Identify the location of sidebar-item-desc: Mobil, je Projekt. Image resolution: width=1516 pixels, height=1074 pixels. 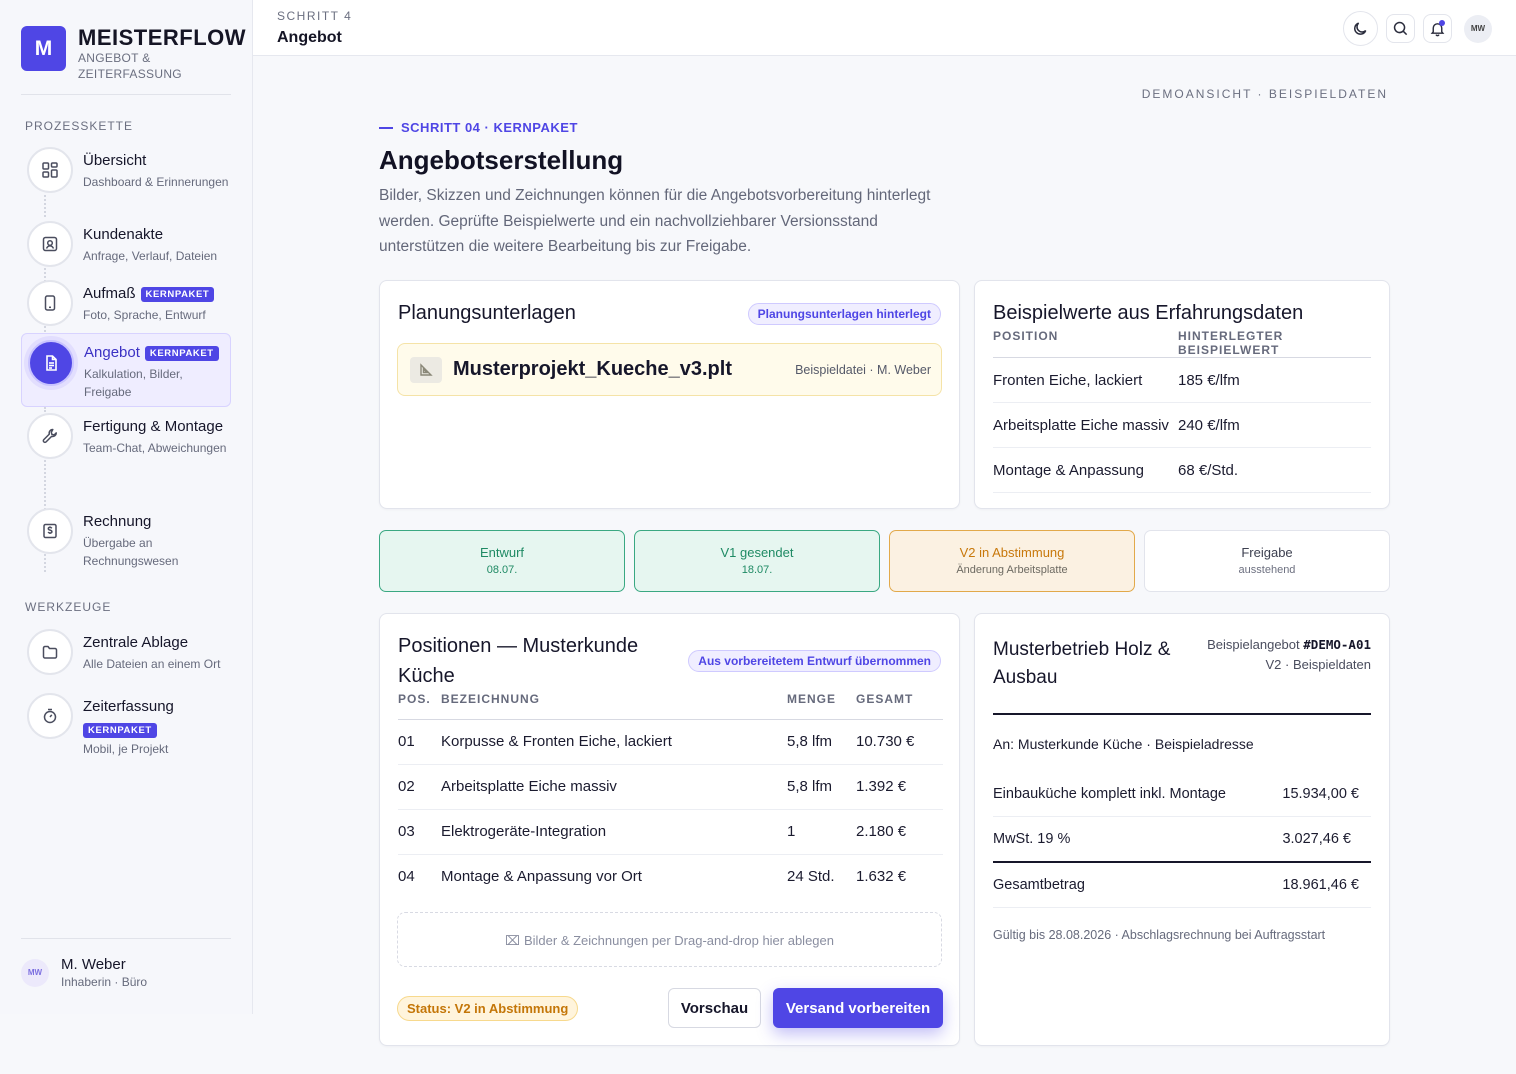
(126, 749).